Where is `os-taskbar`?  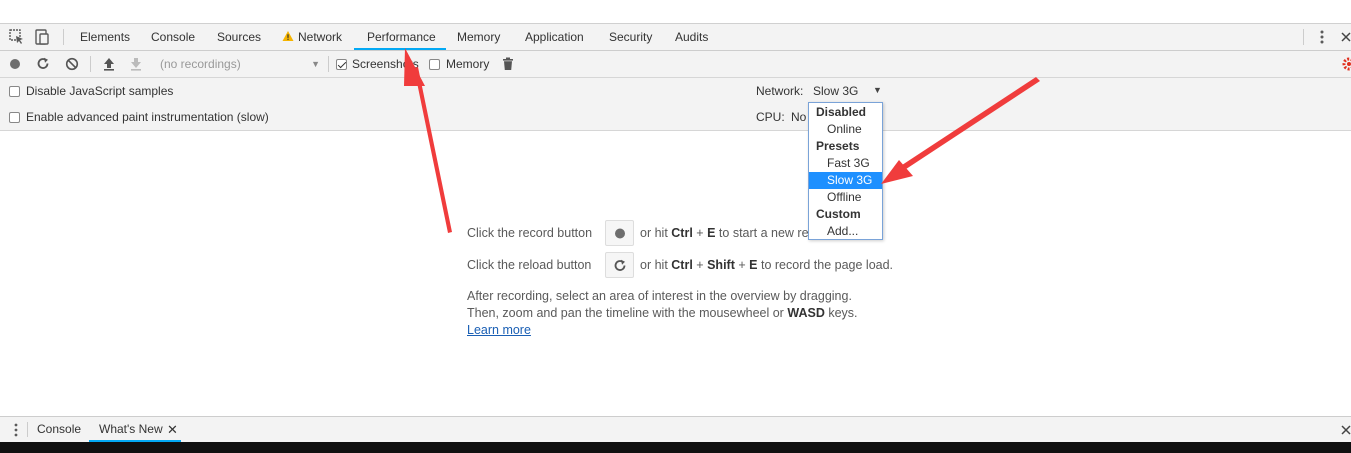
os-taskbar is located at coordinates (675, 447).